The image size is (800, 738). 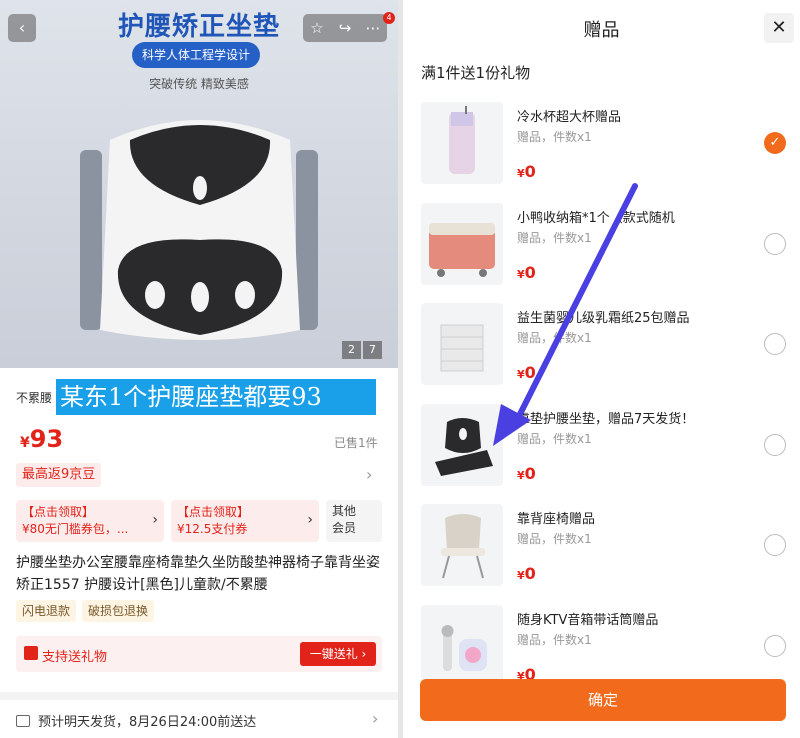 What do you see at coordinates (46, 611) in the screenshot?
I see `tag-refund: 闪电退款` at bounding box center [46, 611].